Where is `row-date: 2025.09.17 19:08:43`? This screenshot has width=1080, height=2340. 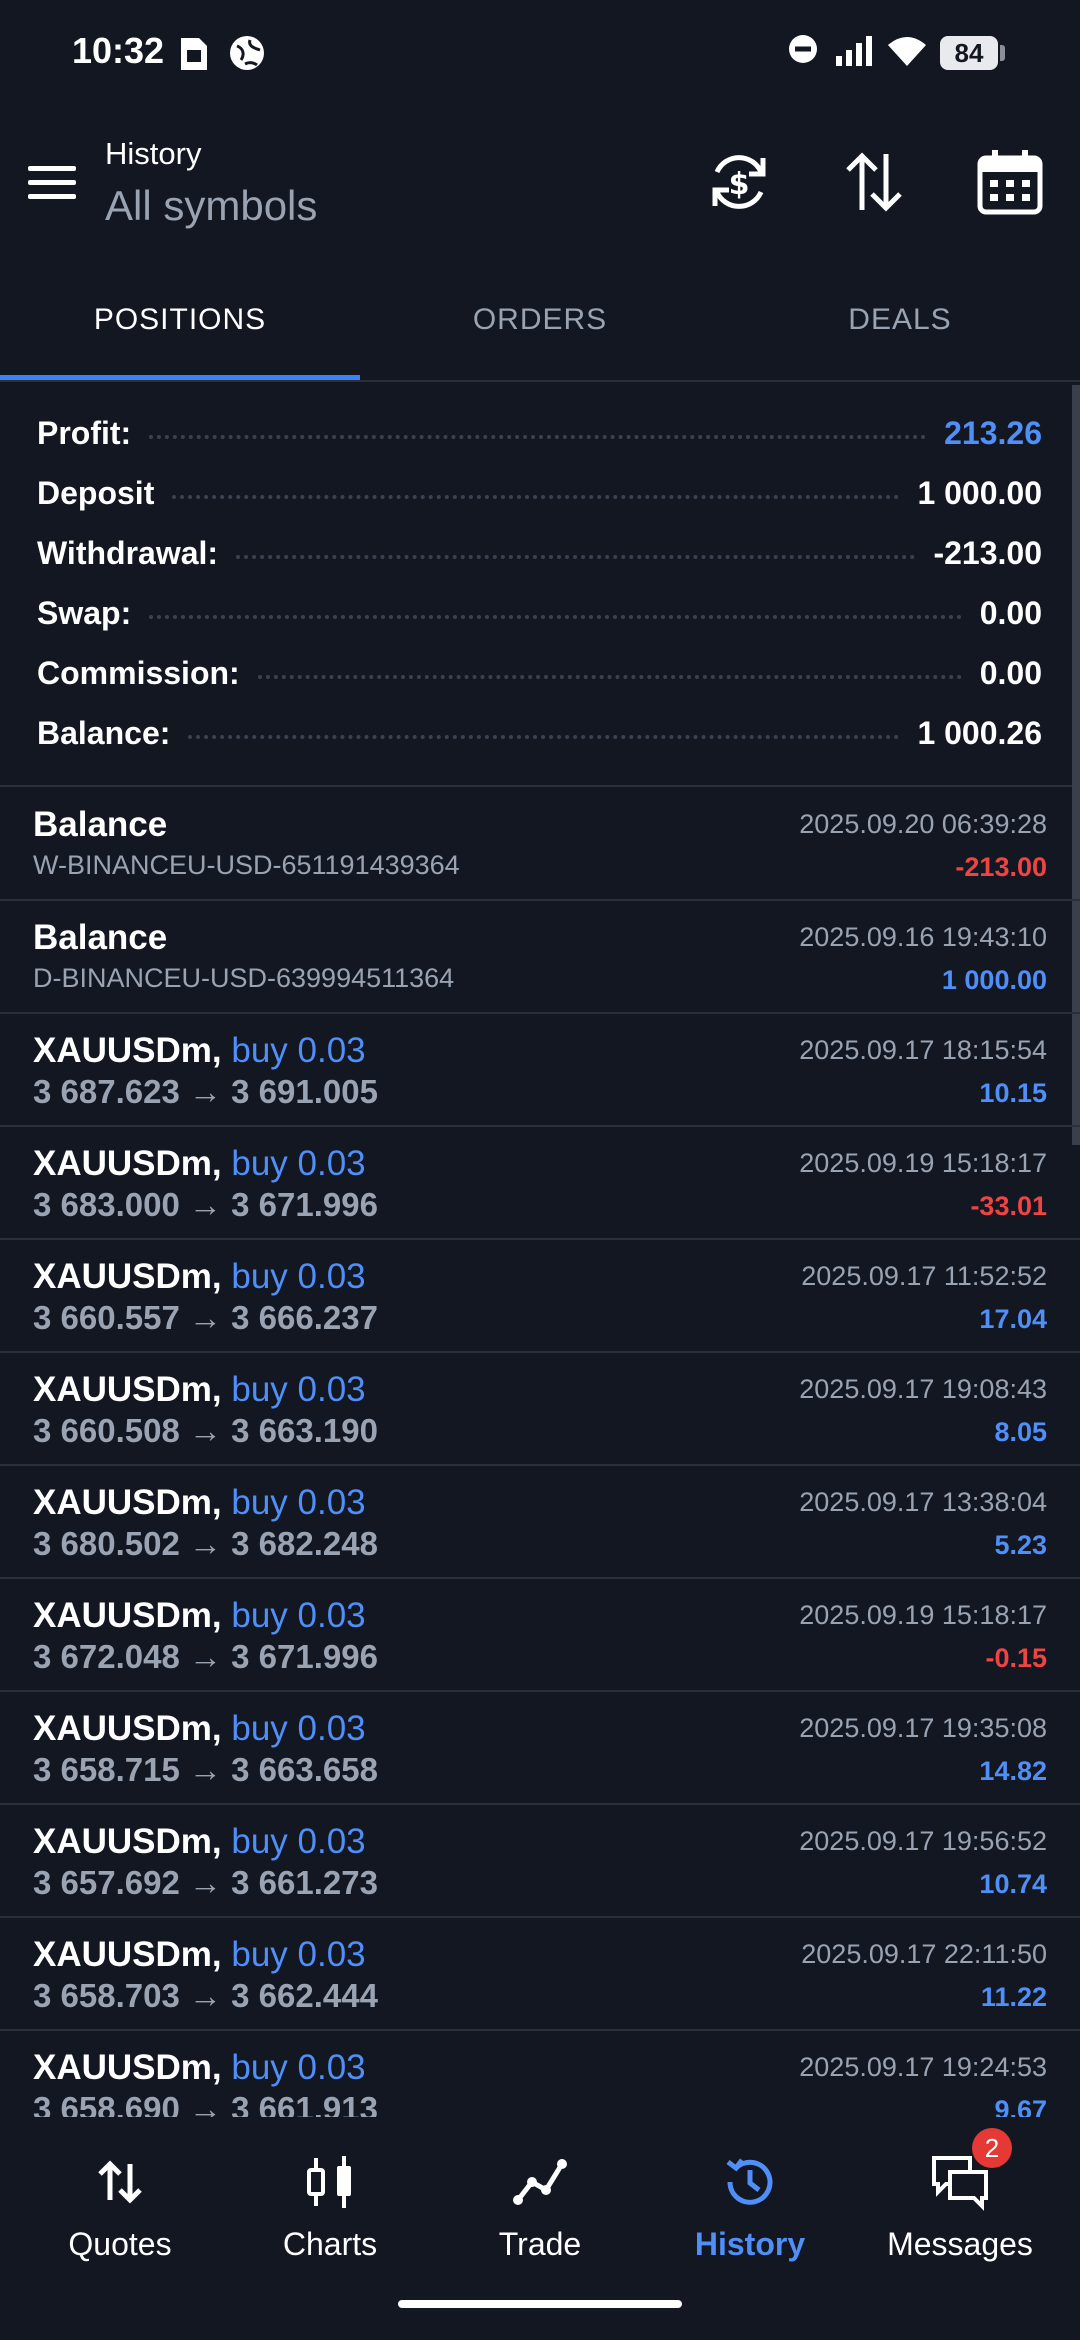 row-date: 2025.09.17 19:08:43 is located at coordinates (923, 1389).